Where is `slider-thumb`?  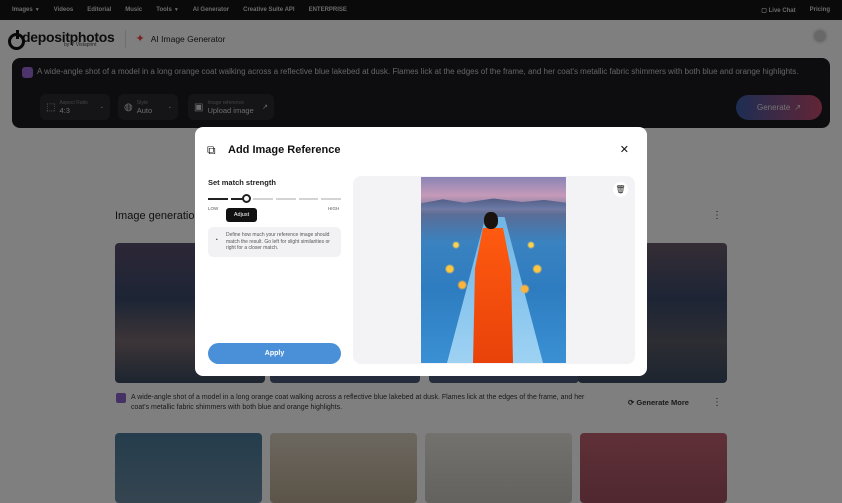
slider-thumb is located at coordinates (246, 198).